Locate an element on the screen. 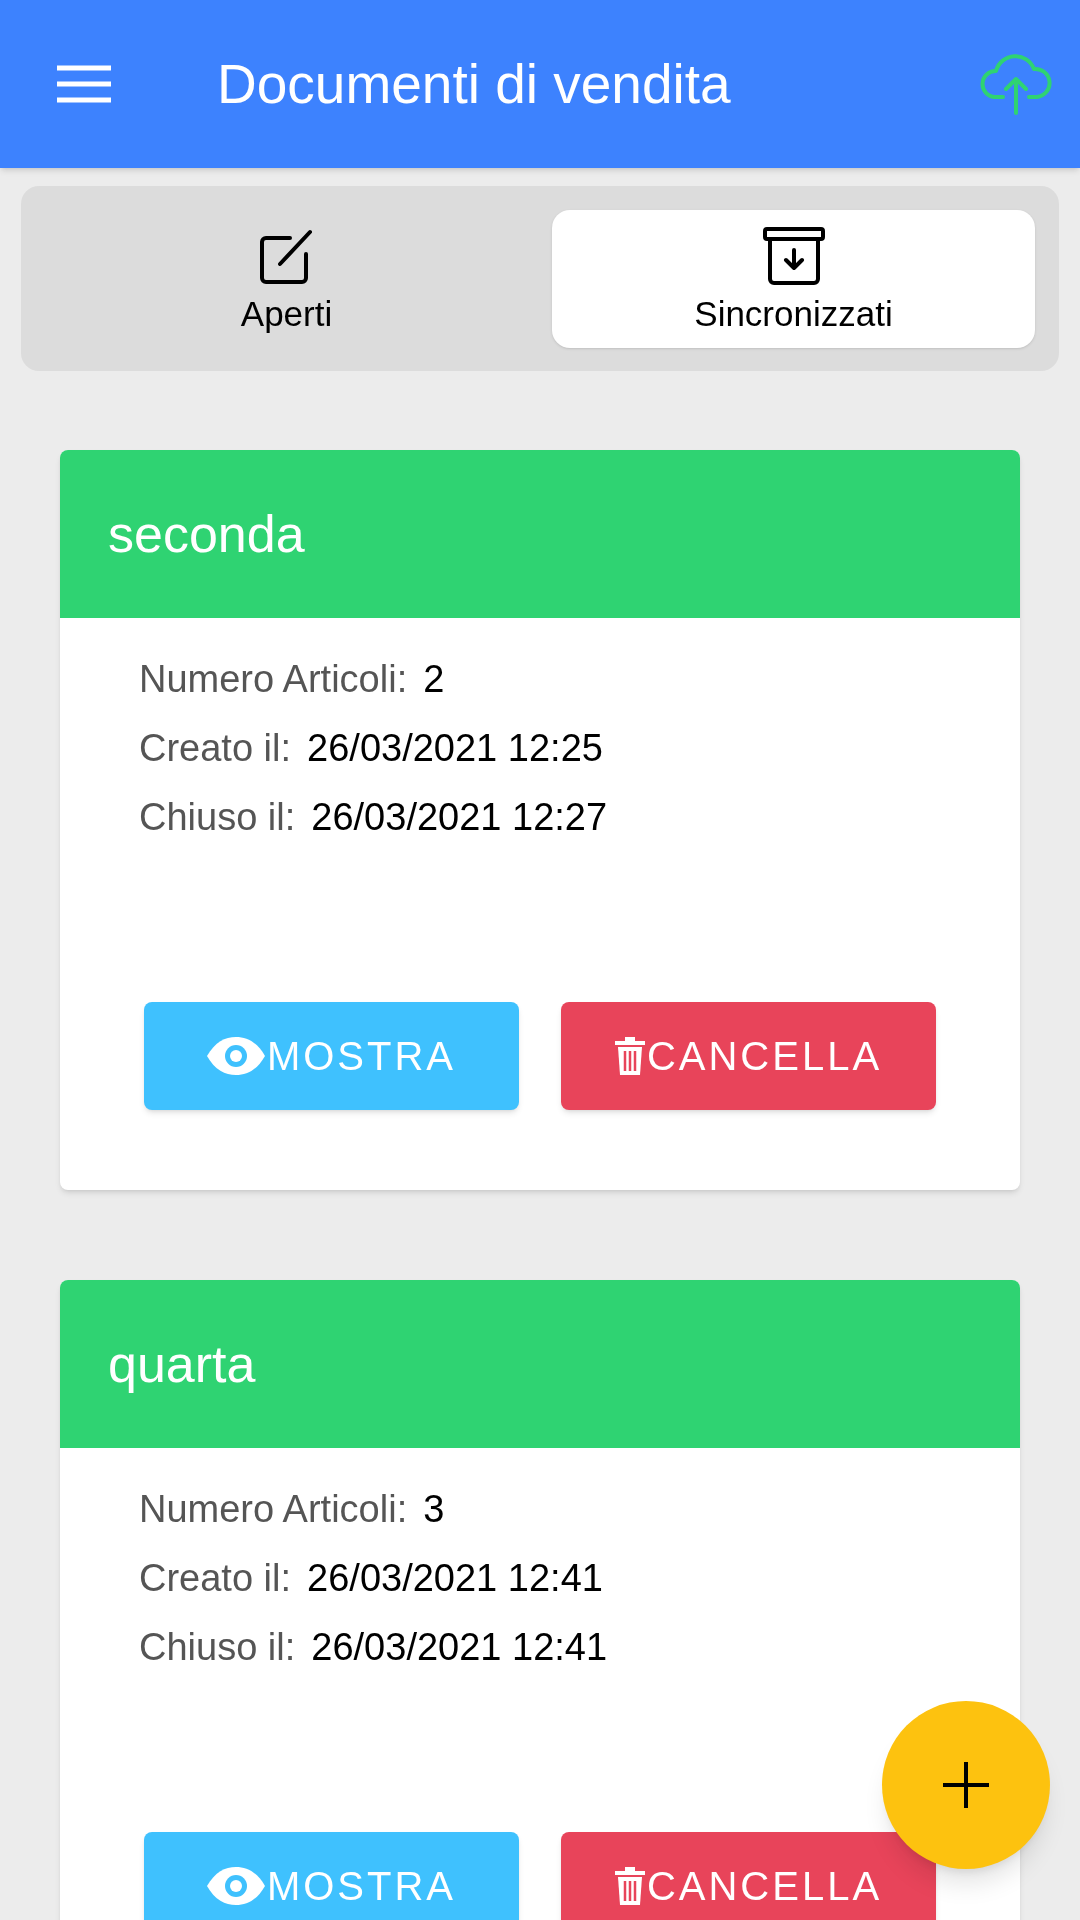 Image resolution: width=1080 pixels, height=1920 pixels. document-title: seconda is located at coordinates (206, 534).